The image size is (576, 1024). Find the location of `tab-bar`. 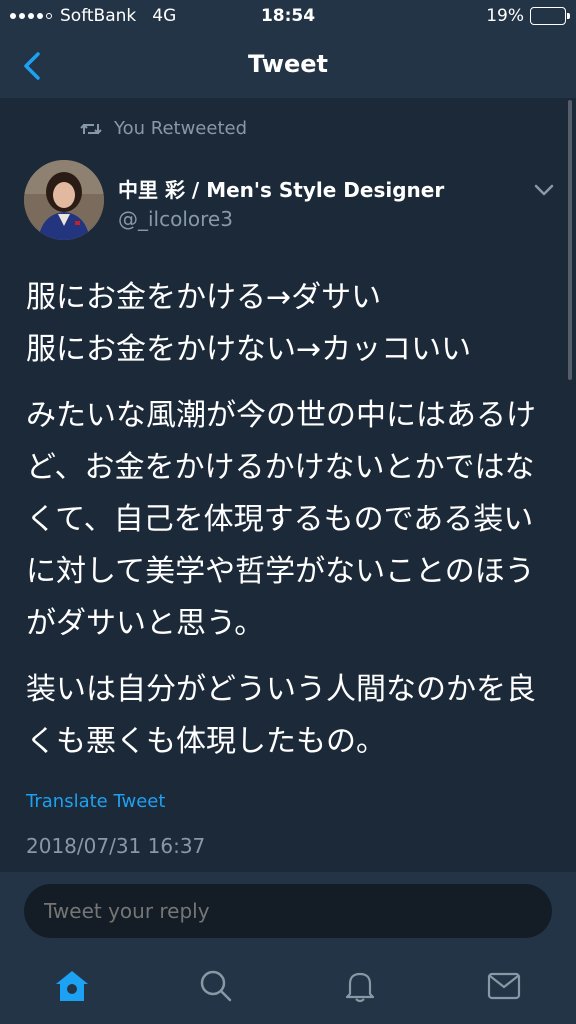

tab-bar is located at coordinates (288, 988).